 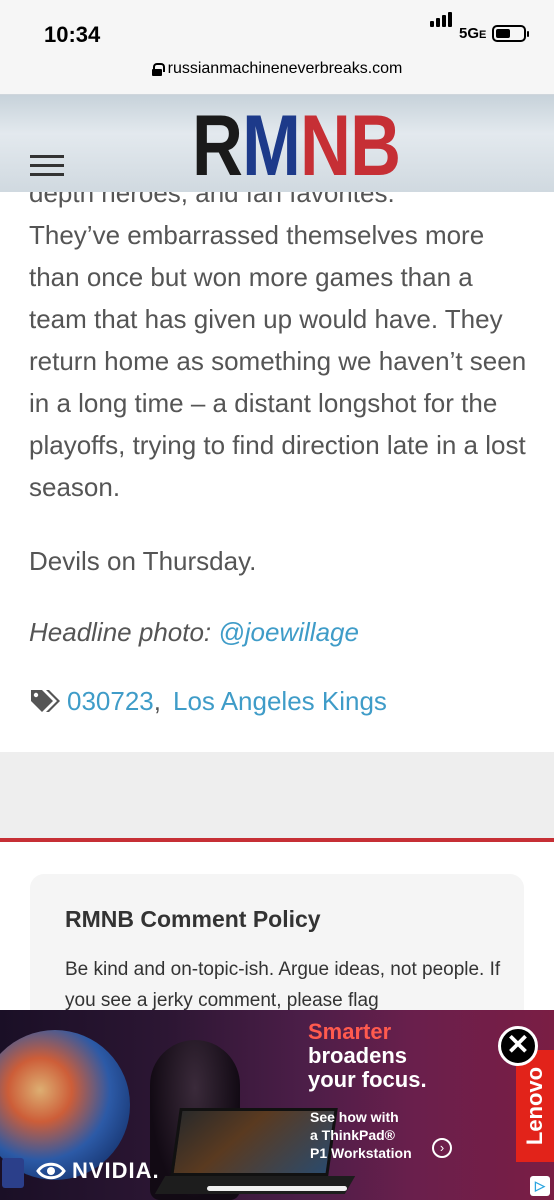 What do you see at coordinates (110, 701) in the screenshot?
I see `tag-link-030723: 030723` at bounding box center [110, 701].